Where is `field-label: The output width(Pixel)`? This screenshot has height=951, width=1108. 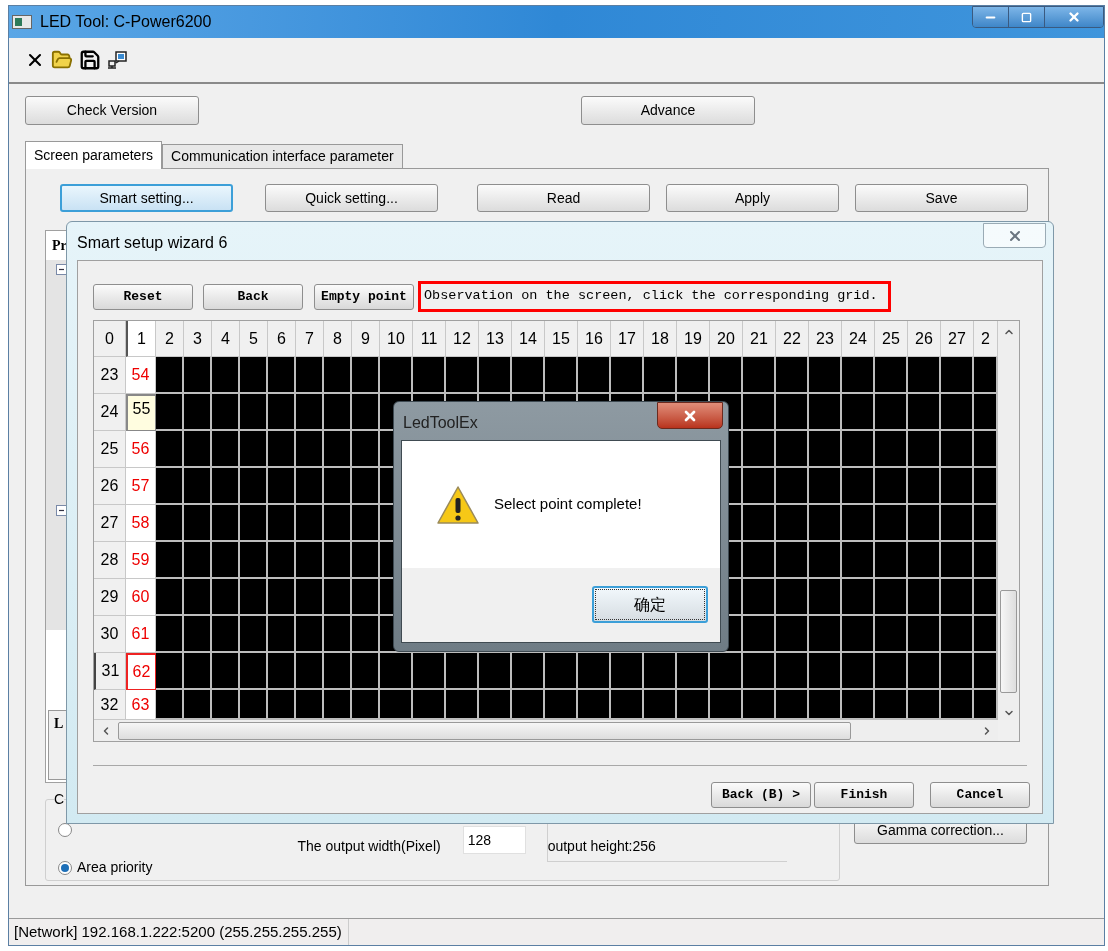 field-label: The output width(Pixel) is located at coordinates (369, 846).